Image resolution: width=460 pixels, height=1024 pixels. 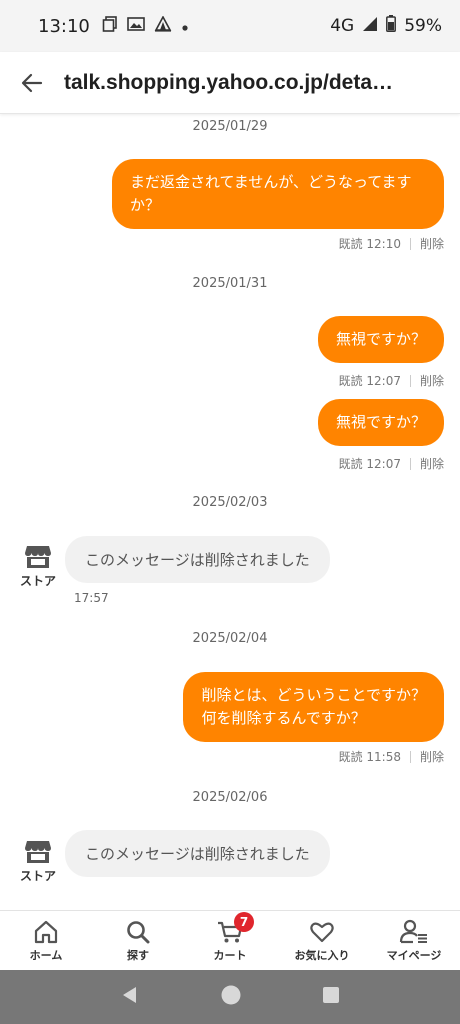 What do you see at coordinates (230, 638) in the screenshot?
I see `date-separator: 2025/02/04` at bounding box center [230, 638].